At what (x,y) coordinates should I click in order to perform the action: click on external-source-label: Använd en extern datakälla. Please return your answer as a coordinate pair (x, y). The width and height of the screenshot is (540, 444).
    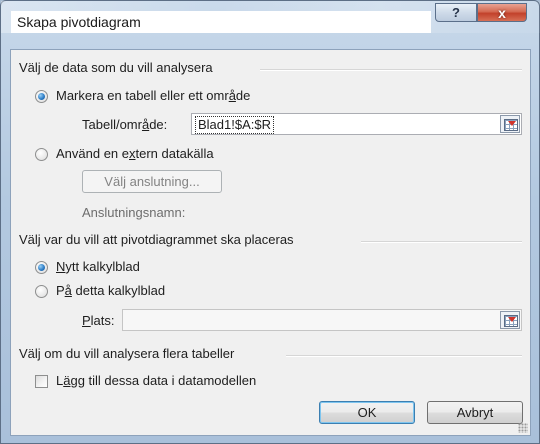
    Looking at the image, I should click on (135, 153).